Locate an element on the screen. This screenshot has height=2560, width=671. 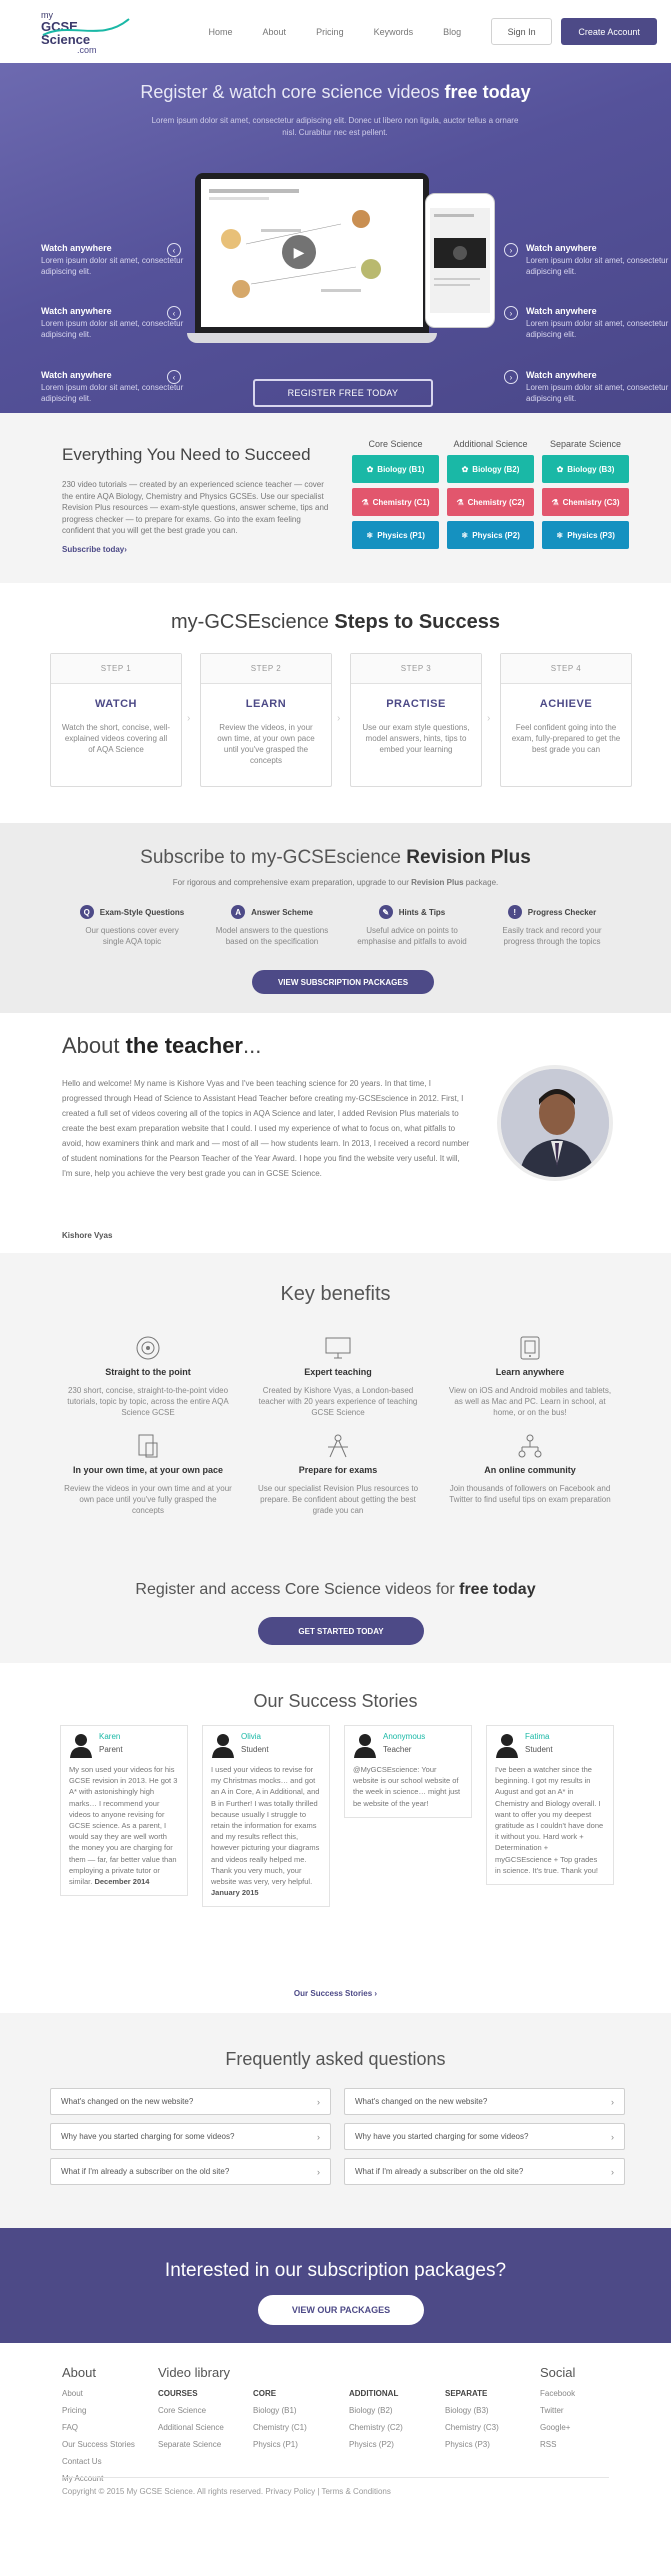
our-success-stories-link: Our Success Stories › is located at coordinates (335, 1993).